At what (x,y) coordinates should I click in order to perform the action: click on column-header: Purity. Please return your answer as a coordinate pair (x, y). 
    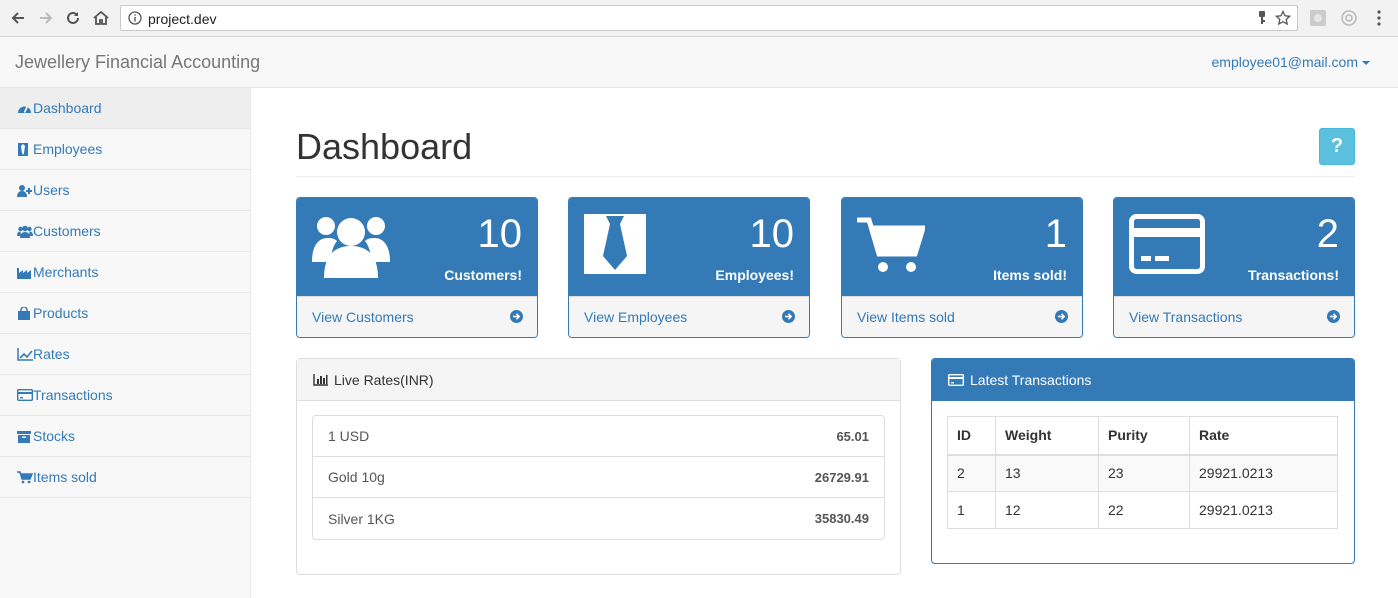
    Looking at the image, I should click on (1144, 436).